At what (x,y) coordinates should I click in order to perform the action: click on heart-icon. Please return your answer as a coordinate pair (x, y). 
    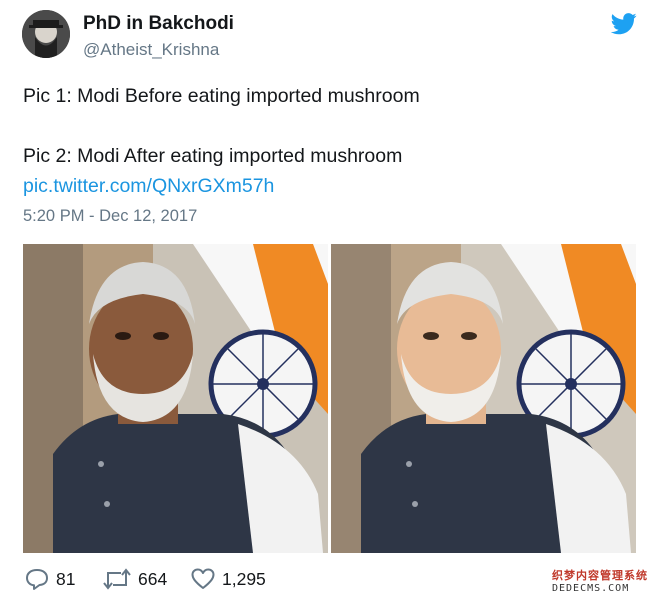
    Looking at the image, I should click on (203, 578).